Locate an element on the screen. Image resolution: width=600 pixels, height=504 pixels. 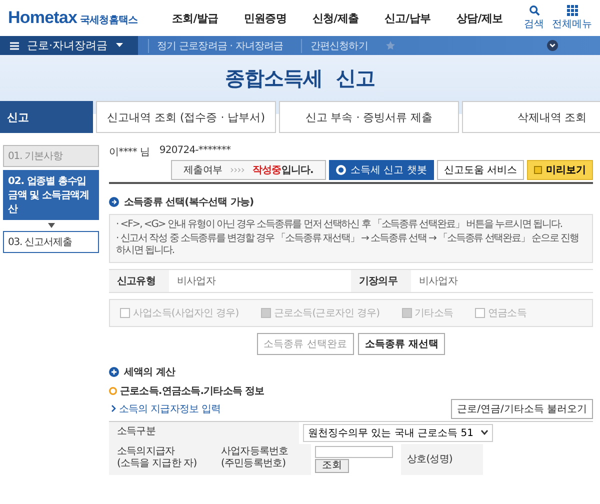
search-icon is located at coordinates (534, 10).